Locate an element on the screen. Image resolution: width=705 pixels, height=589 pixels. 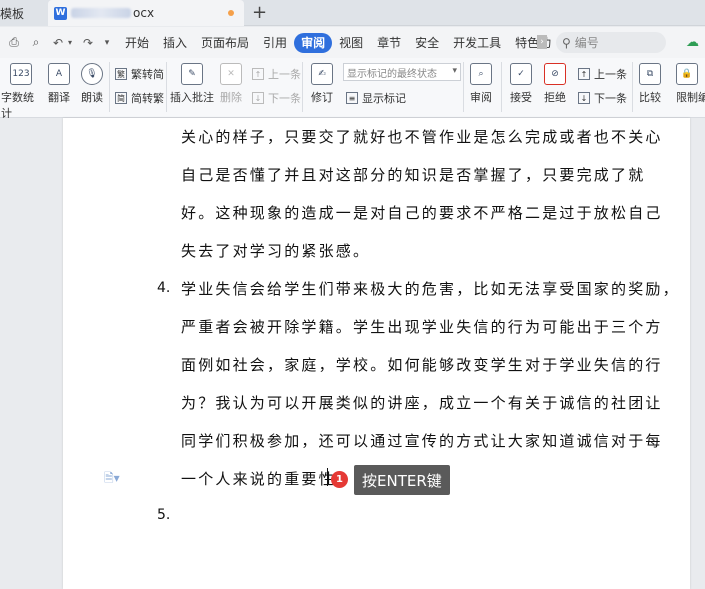
menu-security: 安全 is located at coordinates (427, 43).